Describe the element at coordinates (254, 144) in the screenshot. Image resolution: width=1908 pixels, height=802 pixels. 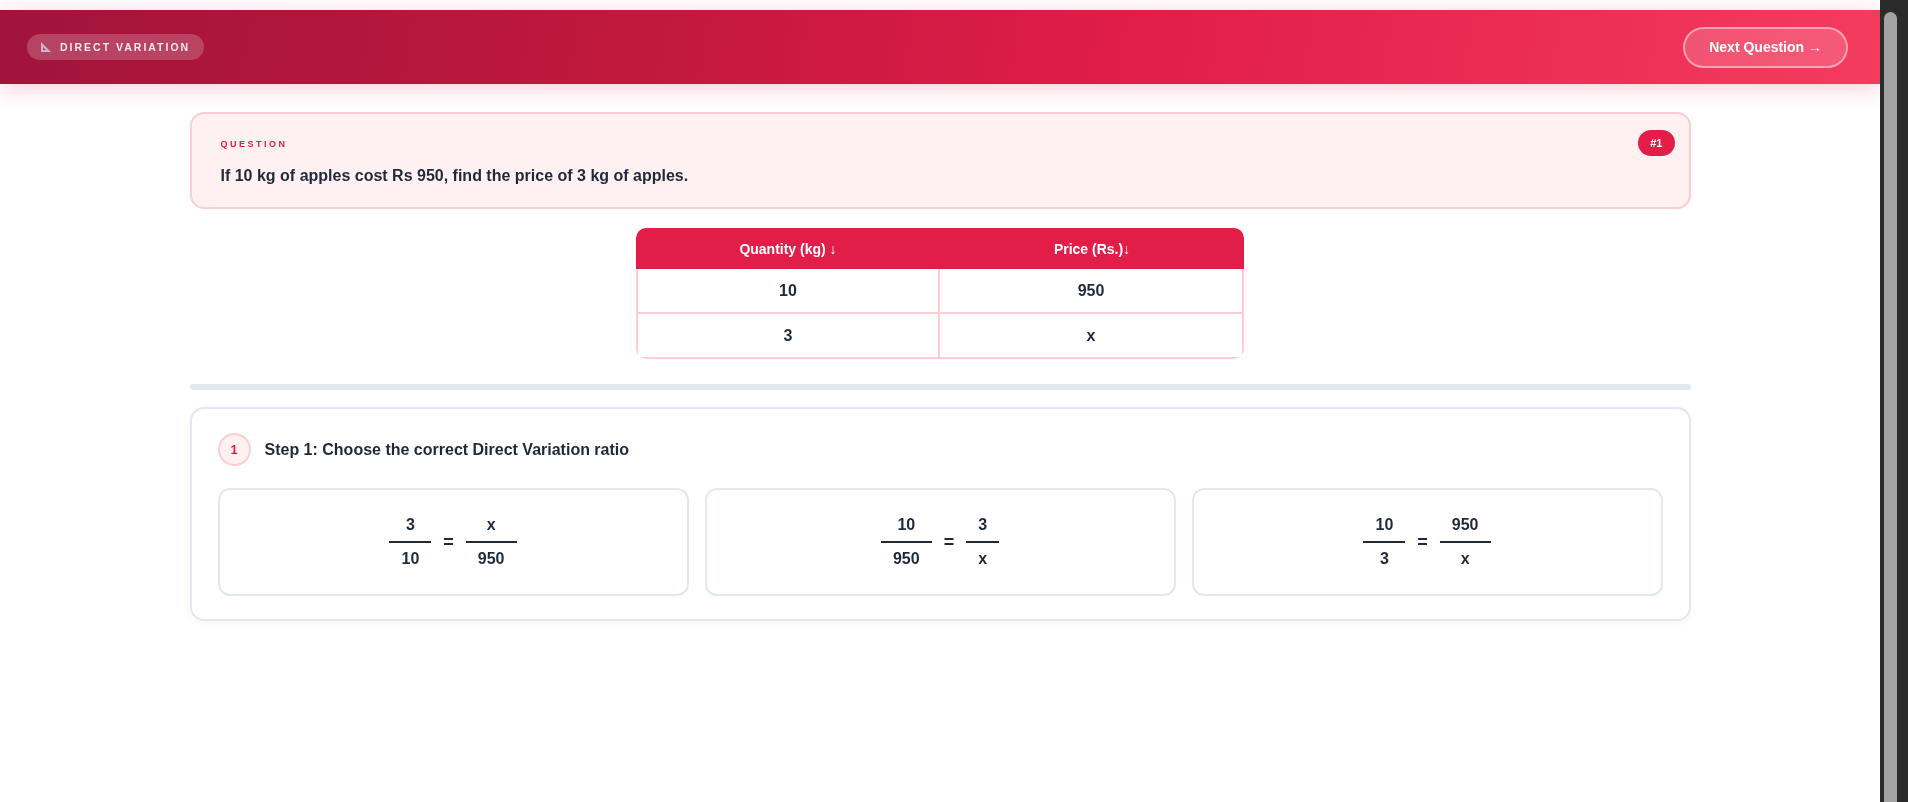
I see `question-label: QUESTION` at that location.